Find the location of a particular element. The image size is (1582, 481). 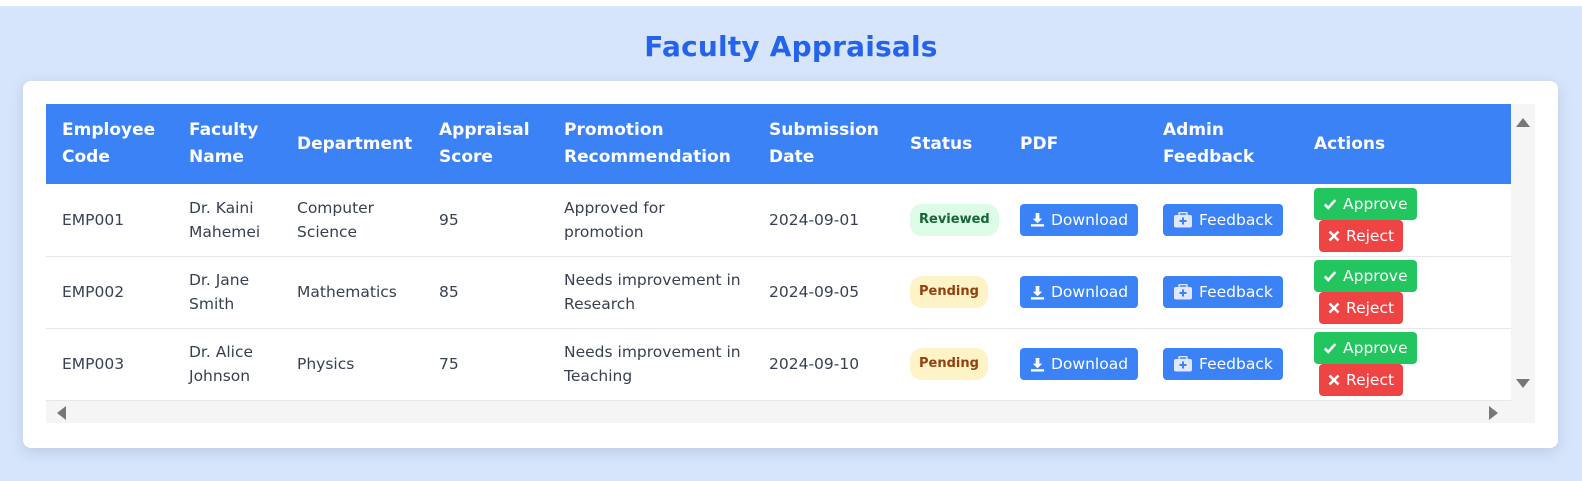

cell-appraisal-score: 75 is located at coordinates (449, 364).